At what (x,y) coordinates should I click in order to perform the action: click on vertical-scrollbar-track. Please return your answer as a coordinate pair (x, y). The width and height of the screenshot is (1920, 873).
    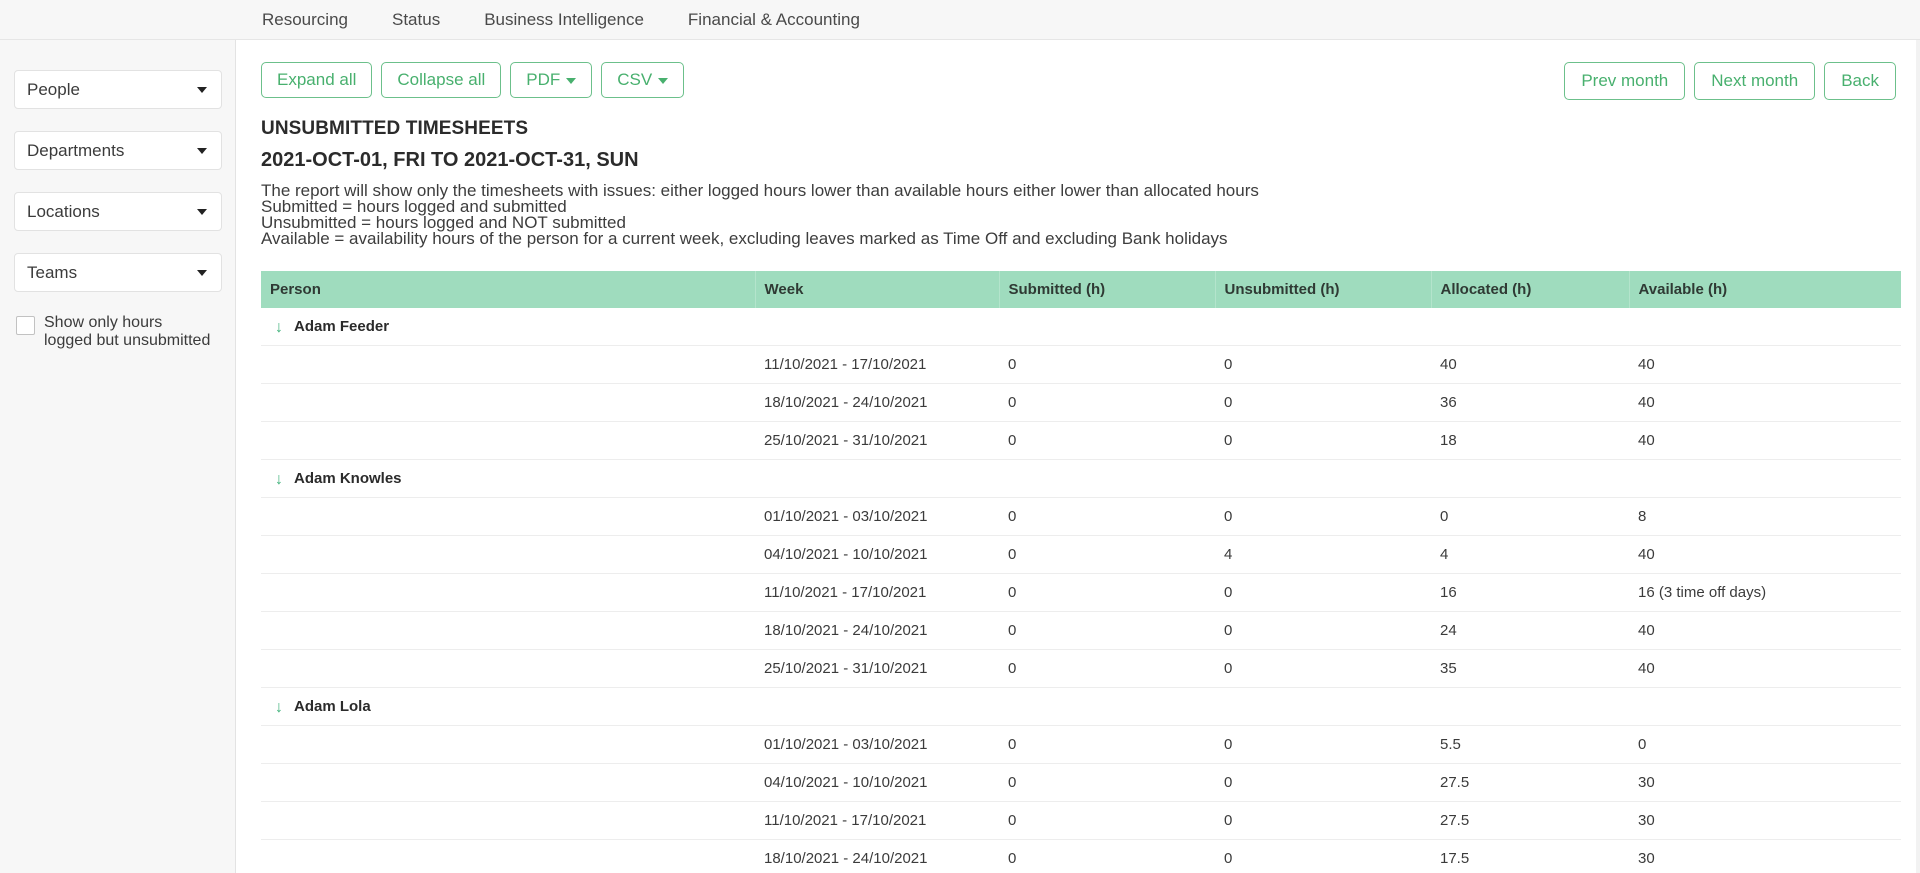
    Looking at the image, I should click on (1918, 456).